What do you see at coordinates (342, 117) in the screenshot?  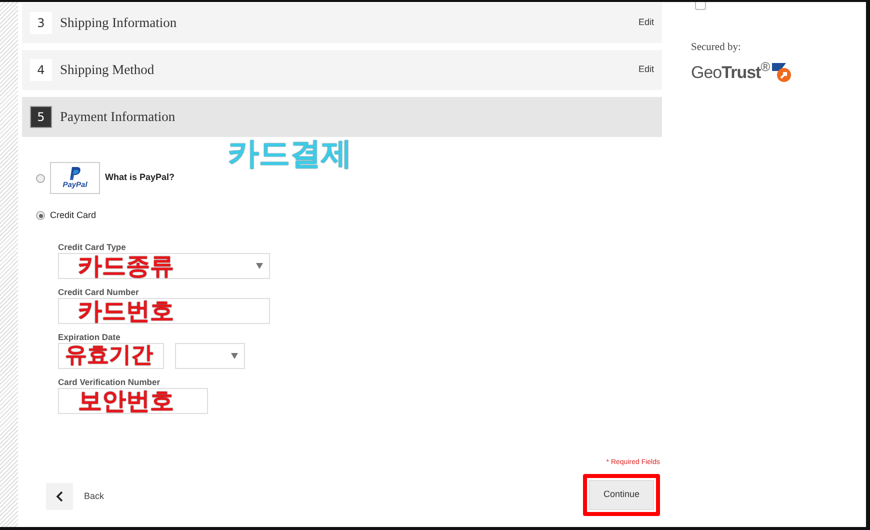 I see `step-header: 5 Payment Information` at bounding box center [342, 117].